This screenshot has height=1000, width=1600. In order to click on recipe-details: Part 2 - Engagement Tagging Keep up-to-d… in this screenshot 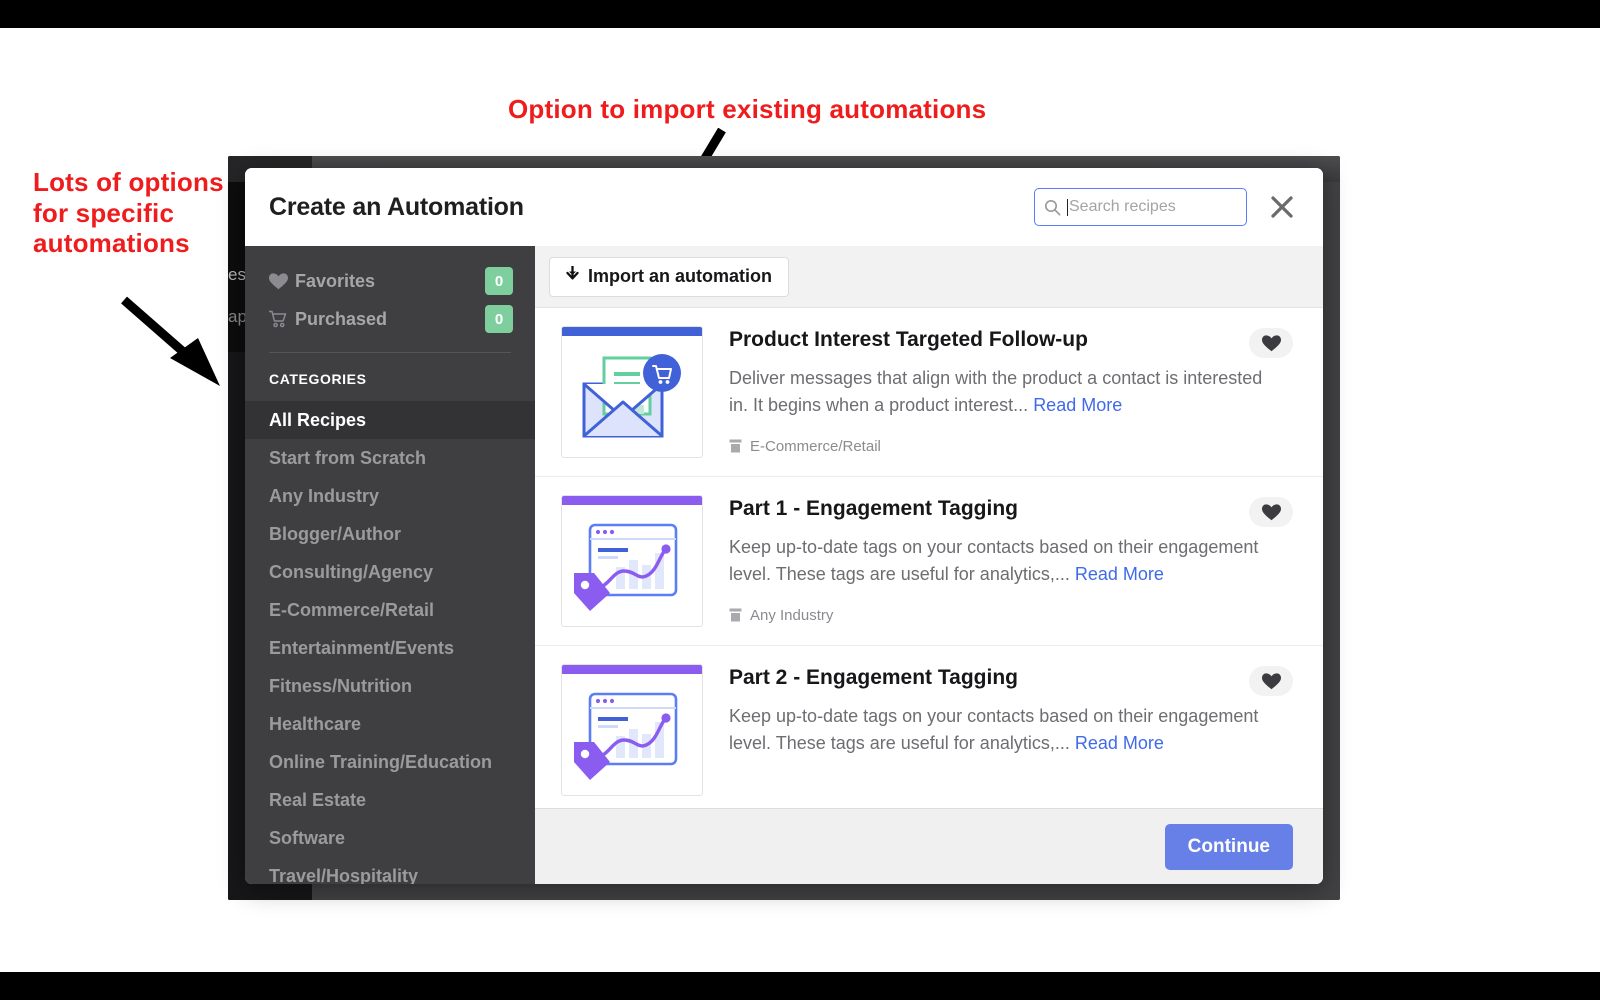, I will do `click(998, 730)`.